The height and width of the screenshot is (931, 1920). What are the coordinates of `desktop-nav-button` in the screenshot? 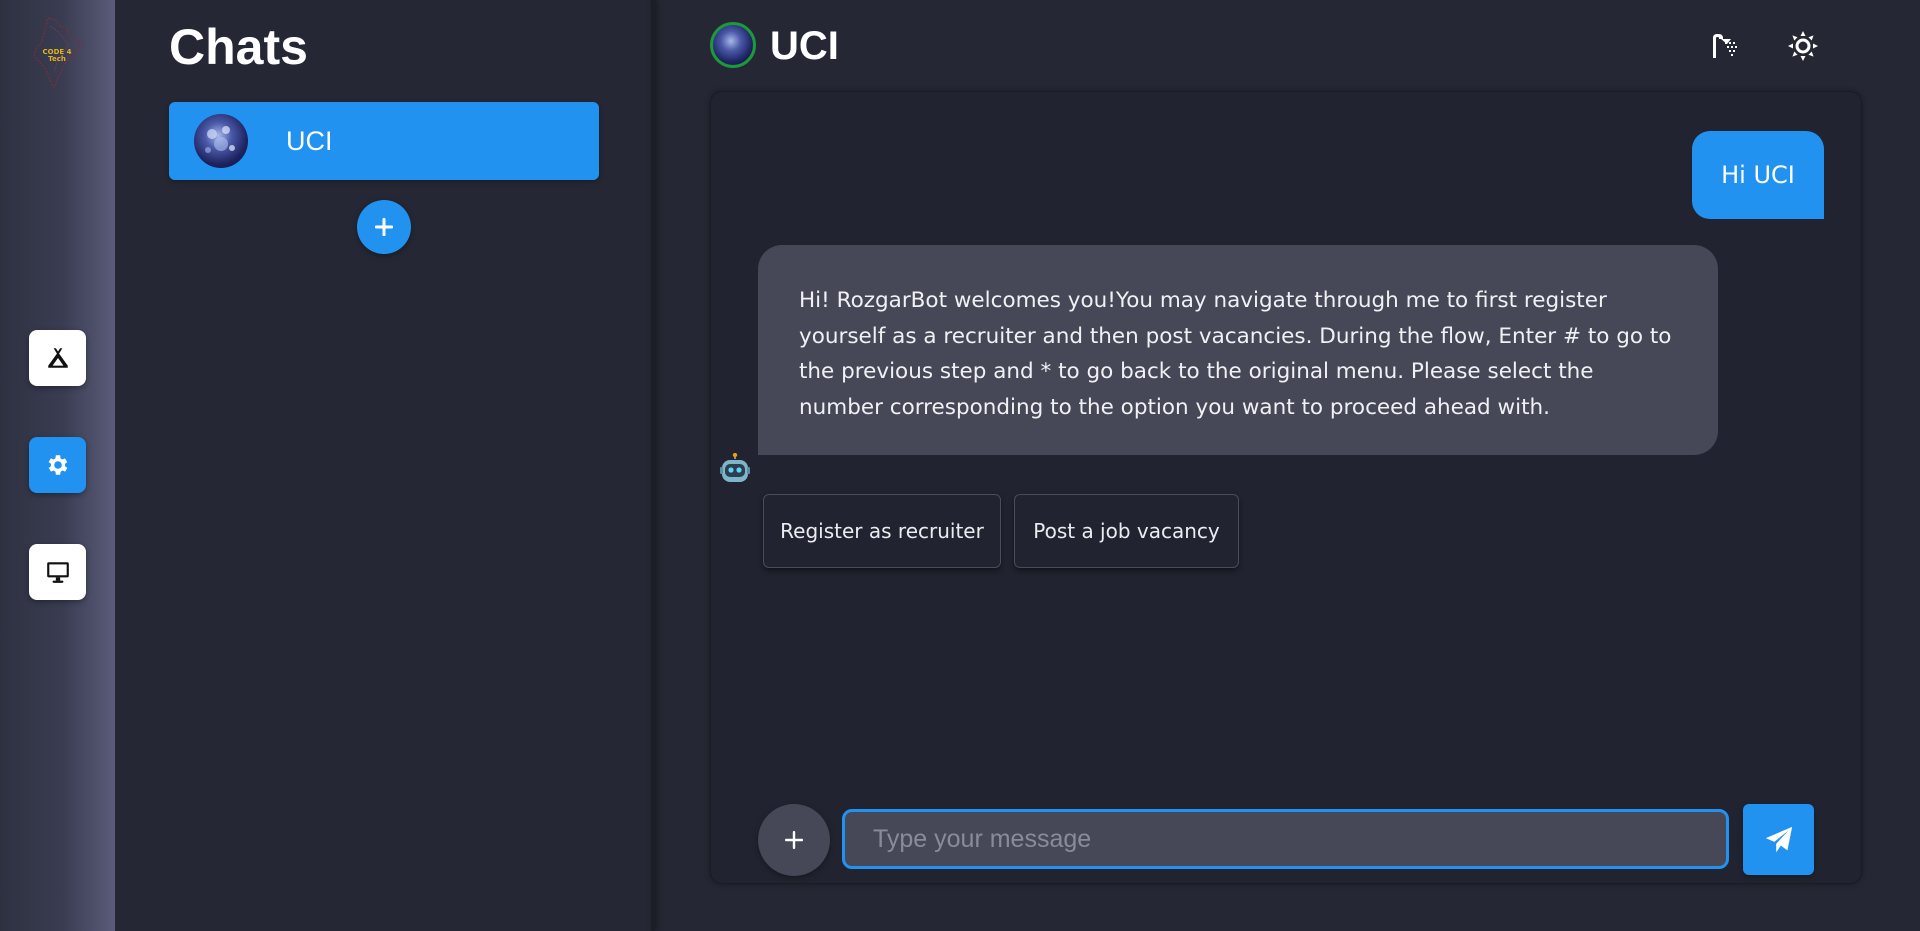 It's located at (57, 572).